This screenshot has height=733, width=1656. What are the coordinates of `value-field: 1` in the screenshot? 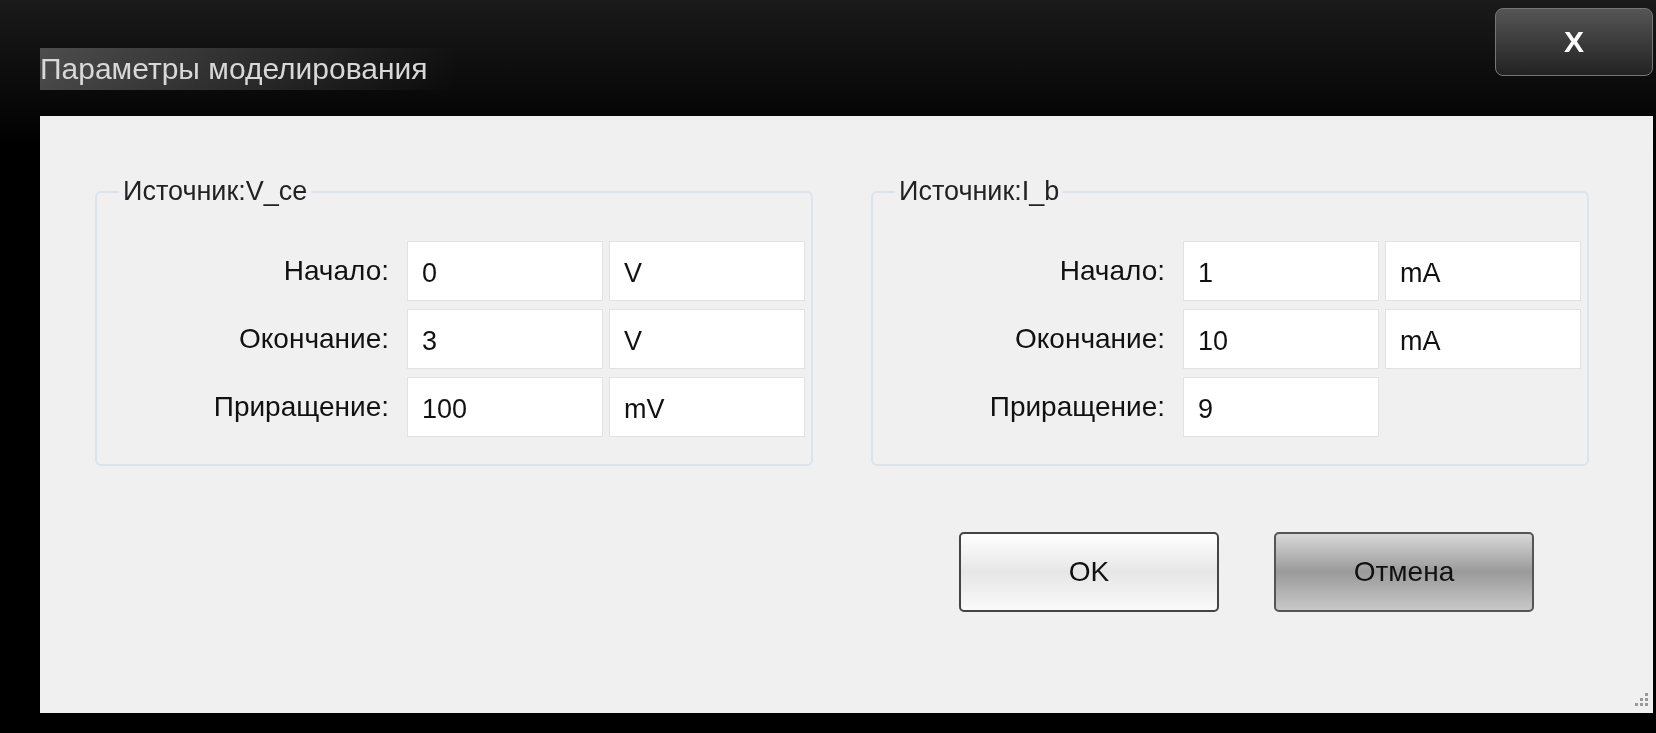 It's located at (1281, 271).